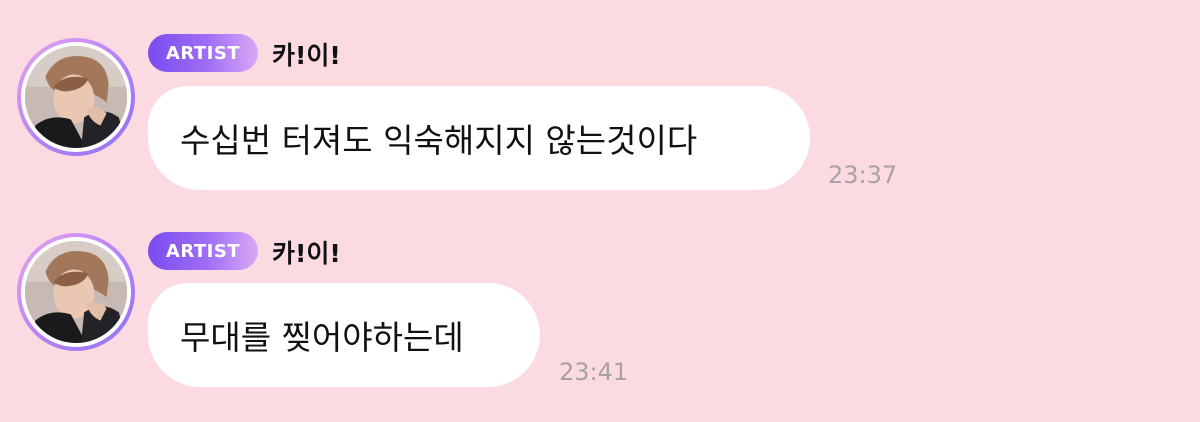 The image size is (1200, 422). What do you see at coordinates (306, 252) in the screenshot?
I see `sender-name: 카!이!` at bounding box center [306, 252].